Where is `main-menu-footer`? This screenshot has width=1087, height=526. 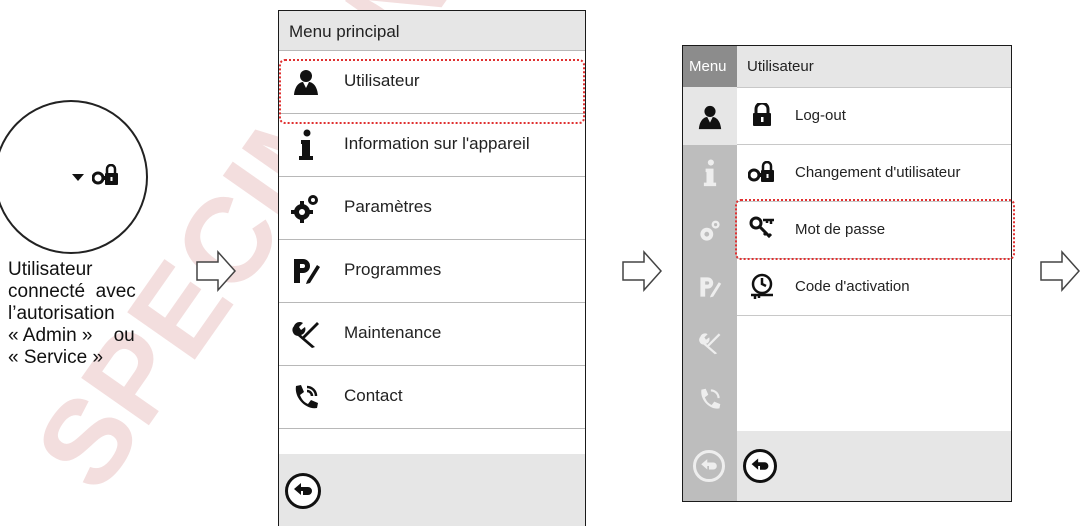 main-menu-footer is located at coordinates (432, 490).